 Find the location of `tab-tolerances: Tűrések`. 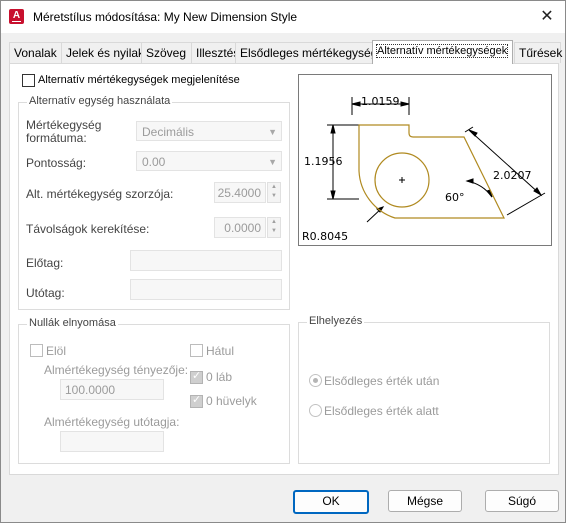

tab-tolerances: Tűrések is located at coordinates (538, 52).